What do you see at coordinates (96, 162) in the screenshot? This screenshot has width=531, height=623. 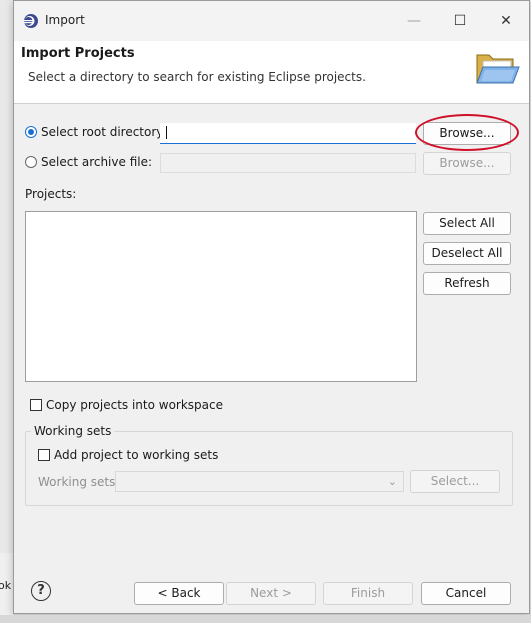 I see `archive-file-label: Select archive file:` at bounding box center [96, 162].